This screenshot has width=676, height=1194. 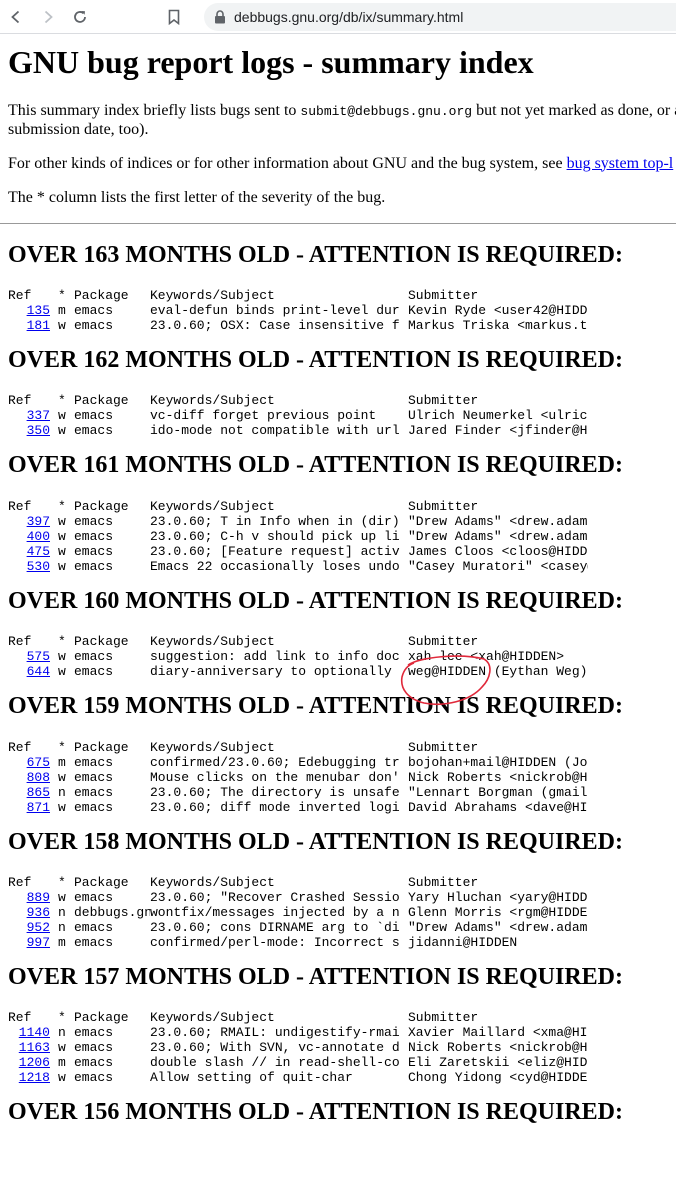 What do you see at coordinates (498, 897) in the screenshot?
I see `submitter-cell: Yary Hluchan <yary@HIDDEN` at bounding box center [498, 897].